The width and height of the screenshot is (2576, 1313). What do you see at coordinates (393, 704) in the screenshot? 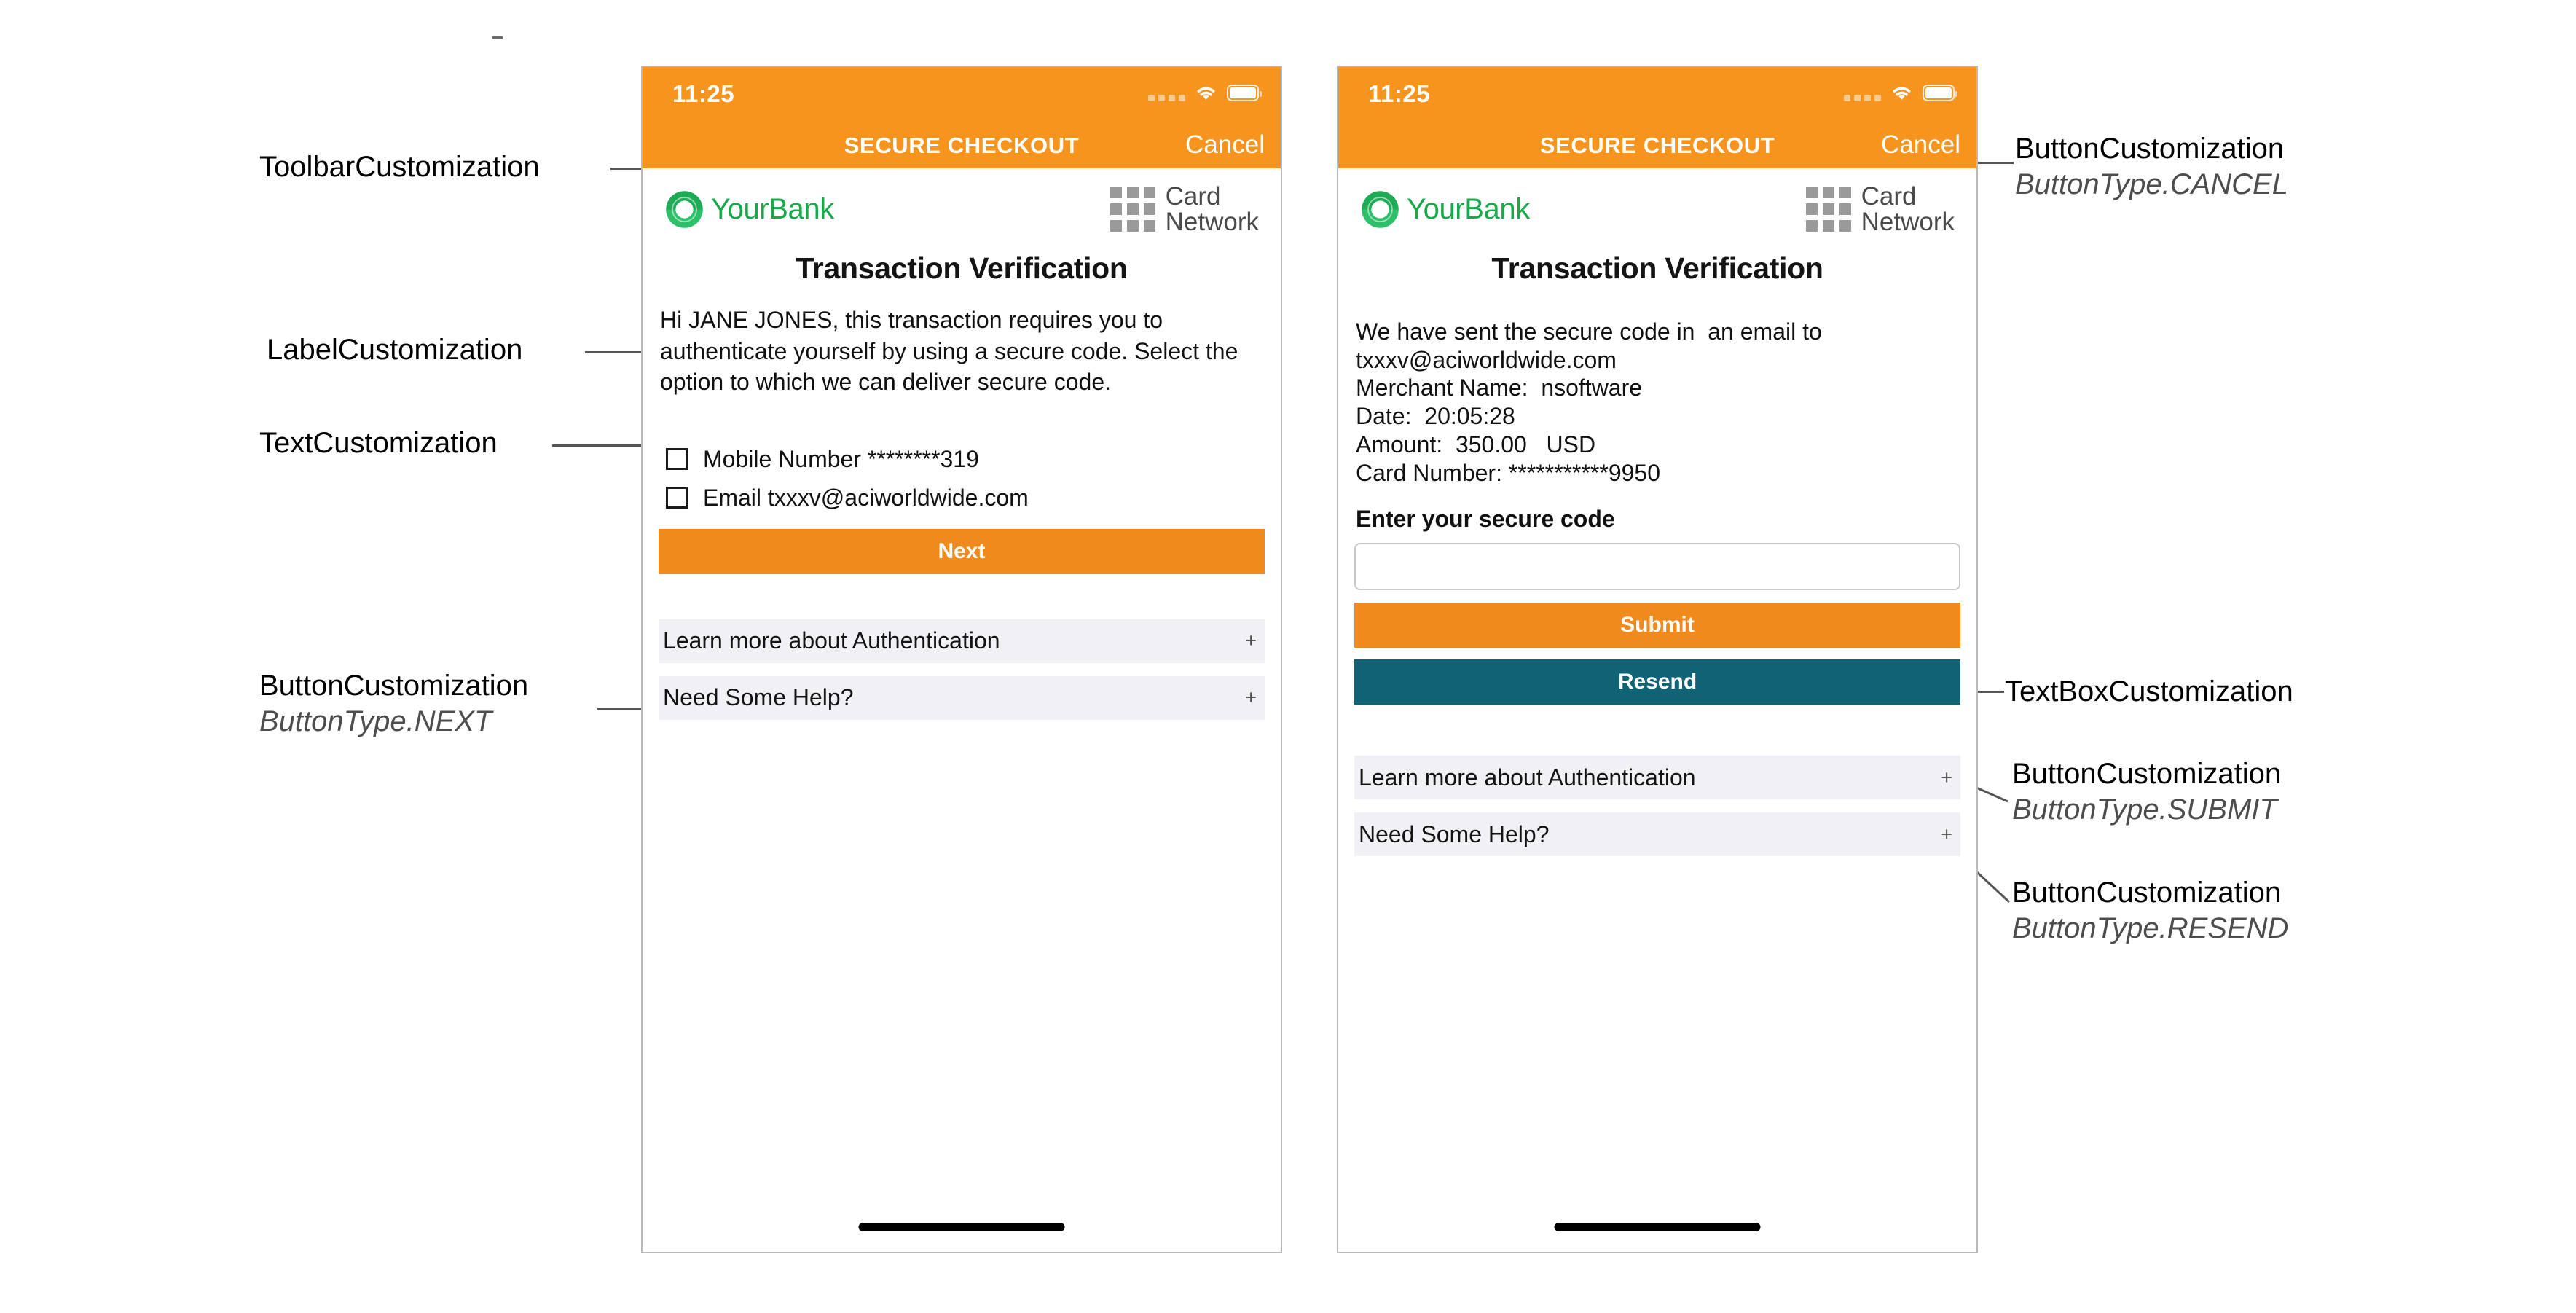
I see `annotation-button-next-customization: ButtonCustomization ButtonType.NEXT` at bounding box center [393, 704].